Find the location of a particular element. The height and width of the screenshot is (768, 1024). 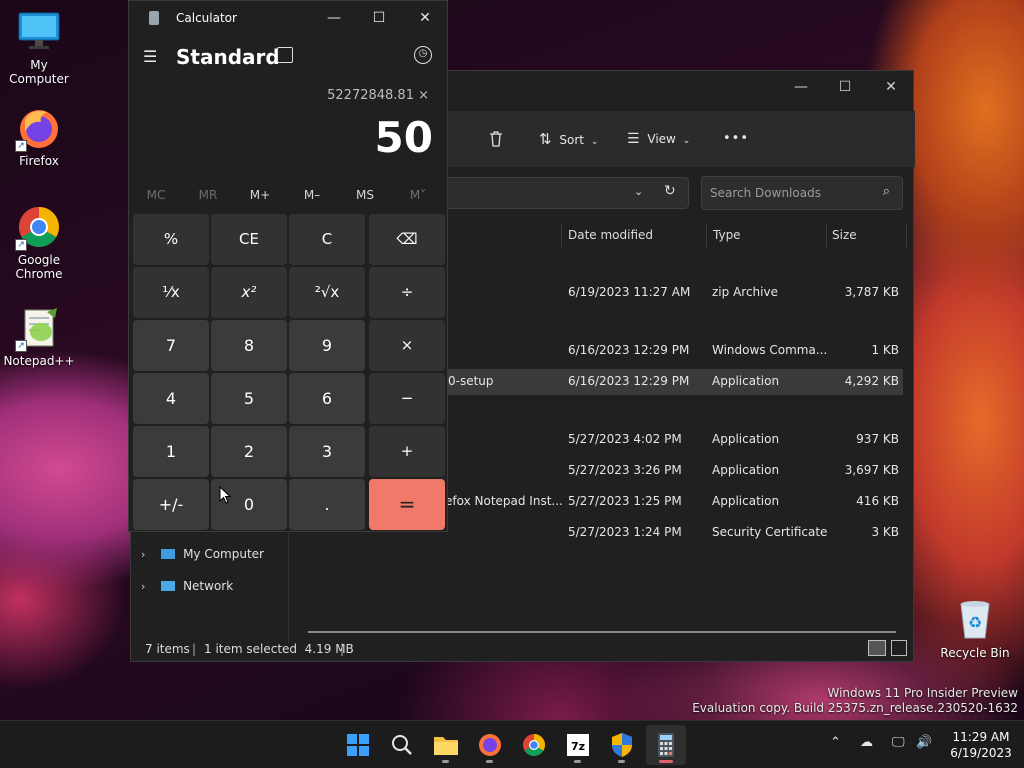

explorer-maximize-button: ☐ is located at coordinates (845, 87).